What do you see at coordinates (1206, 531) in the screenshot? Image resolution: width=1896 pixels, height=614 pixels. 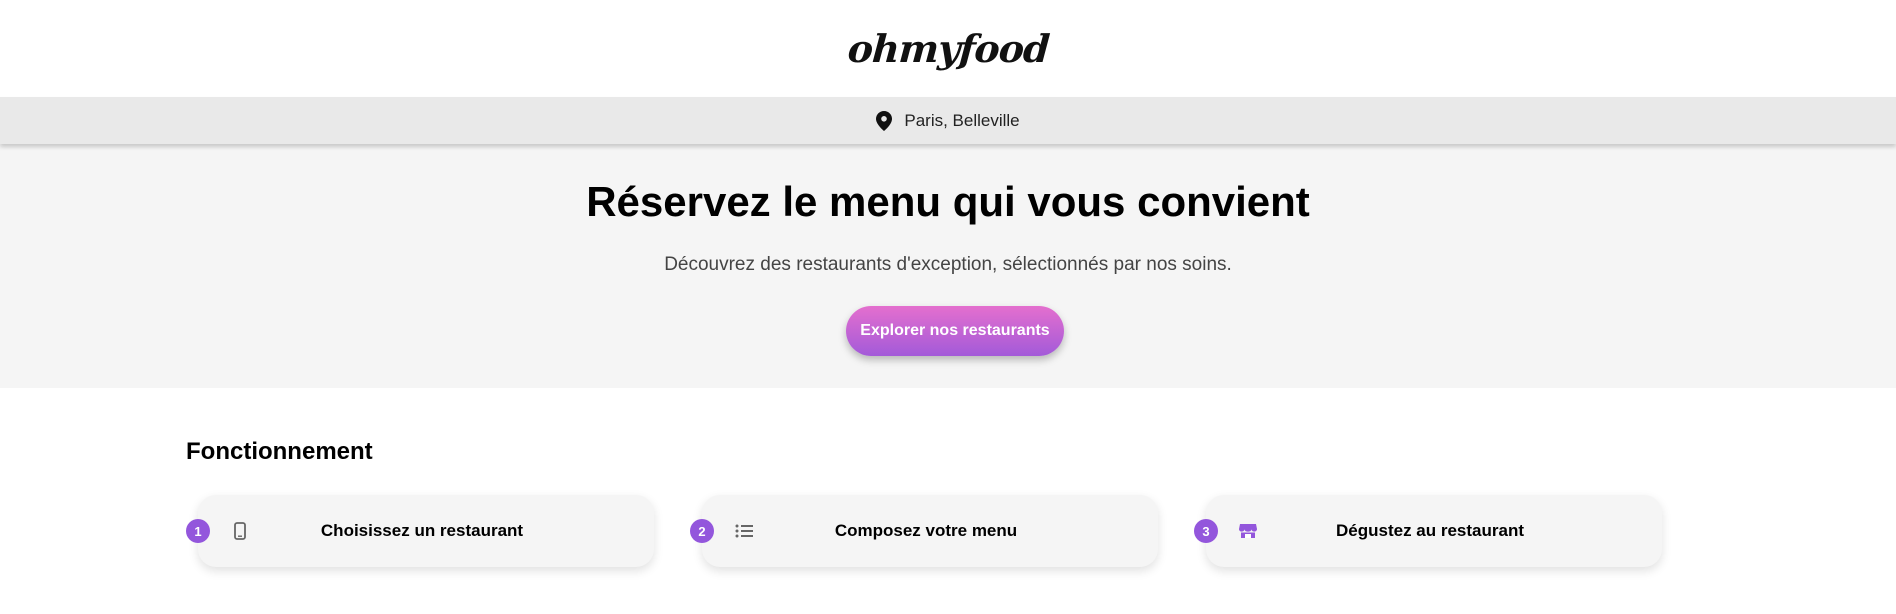 I see `step-number-badge: 3` at bounding box center [1206, 531].